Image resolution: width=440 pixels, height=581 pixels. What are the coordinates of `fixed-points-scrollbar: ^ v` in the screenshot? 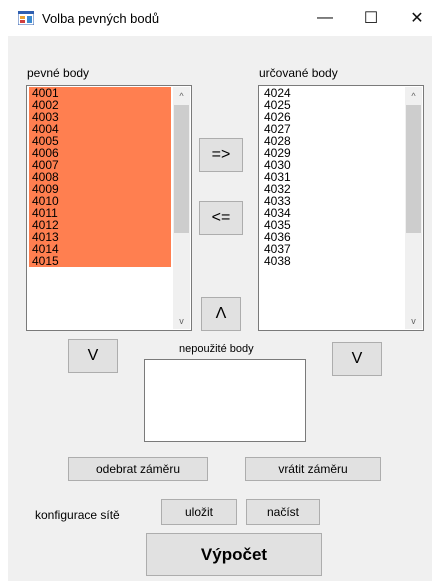 It's located at (181, 208).